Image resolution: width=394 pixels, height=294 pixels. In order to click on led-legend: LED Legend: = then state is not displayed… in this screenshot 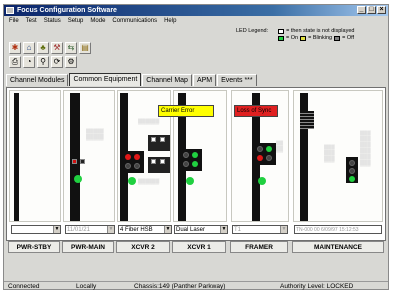, I will do `click(295, 35)`.